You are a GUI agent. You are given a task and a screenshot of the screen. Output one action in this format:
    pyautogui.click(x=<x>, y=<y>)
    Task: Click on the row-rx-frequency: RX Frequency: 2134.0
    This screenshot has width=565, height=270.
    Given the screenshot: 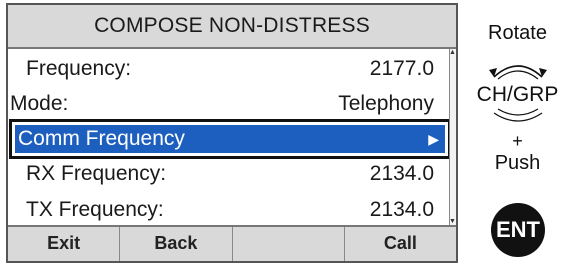 What is the action you would take?
    pyautogui.click(x=230, y=174)
    